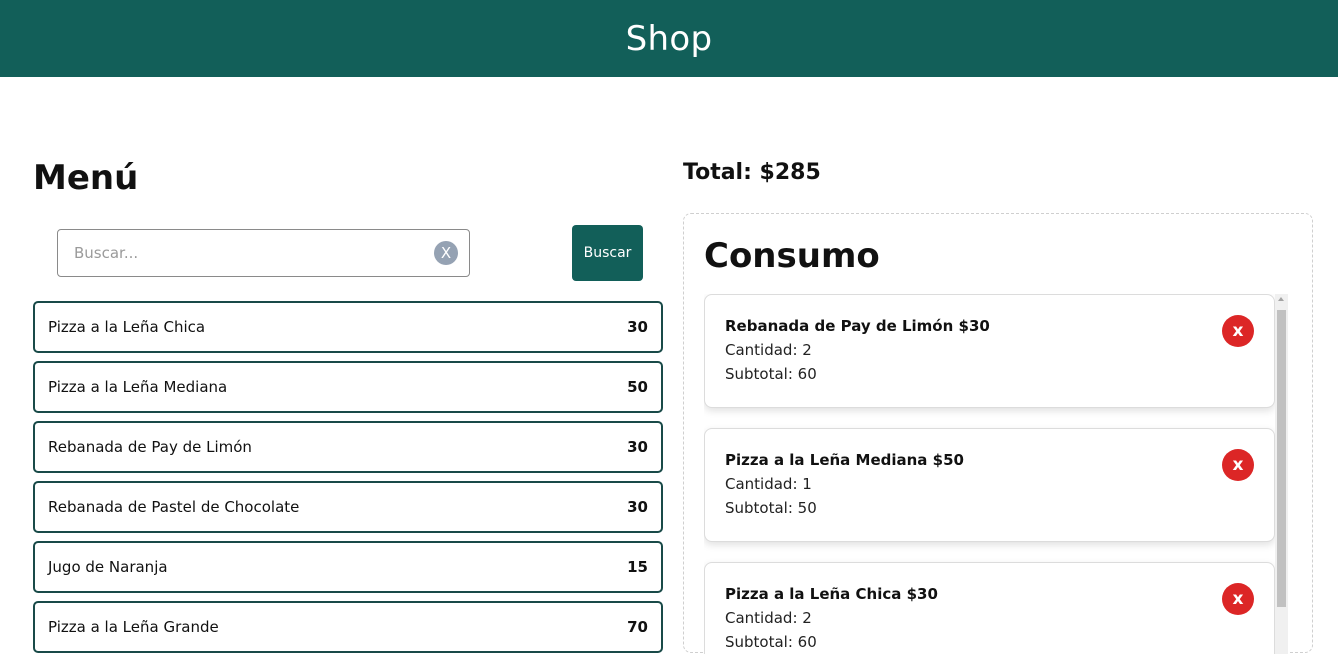 This screenshot has height=661, width=1338. I want to click on menu-item-name: Rebanada de Pastel de Chocolate, so click(174, 507).